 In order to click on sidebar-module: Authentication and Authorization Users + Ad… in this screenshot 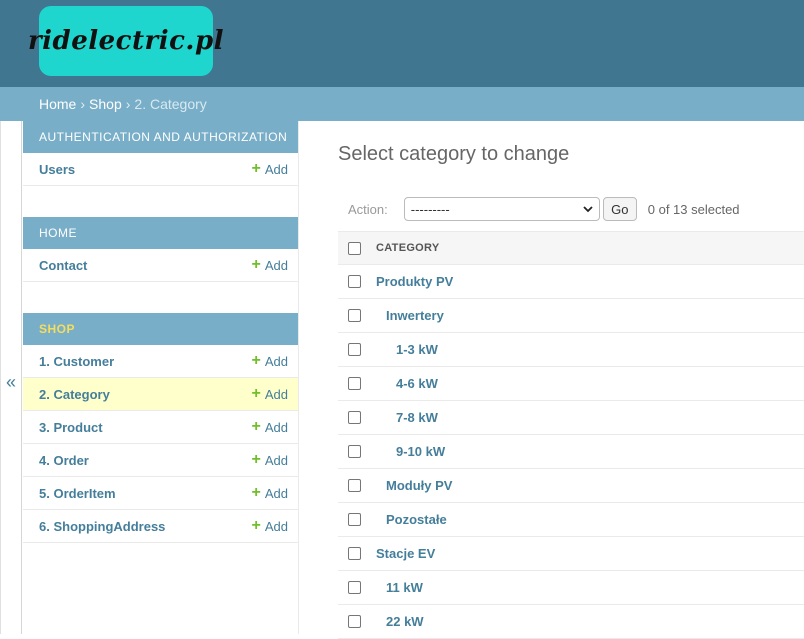, I will do `click(160, 153)`.